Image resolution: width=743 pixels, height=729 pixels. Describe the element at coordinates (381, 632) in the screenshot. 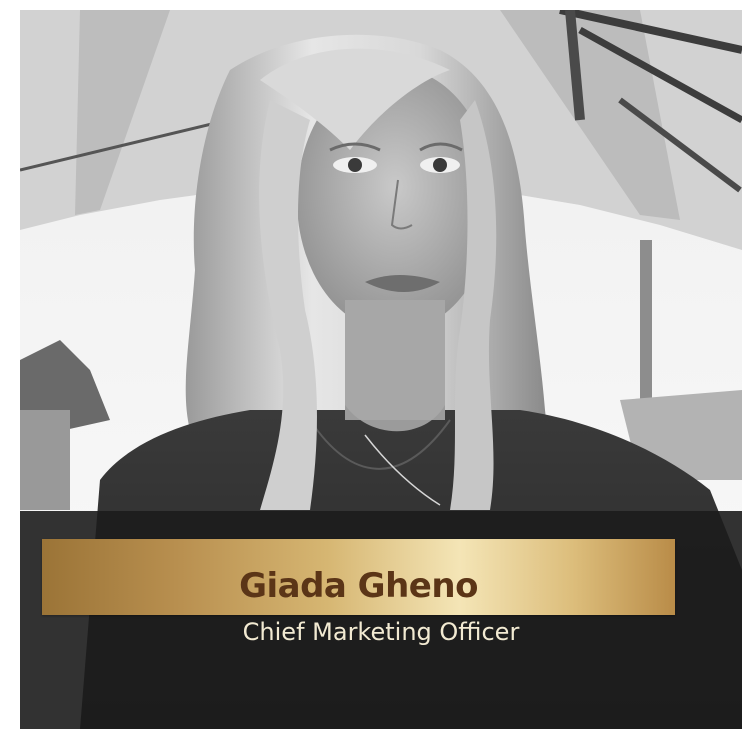

I see `person-role: Chief Marketing Officer` at that location.